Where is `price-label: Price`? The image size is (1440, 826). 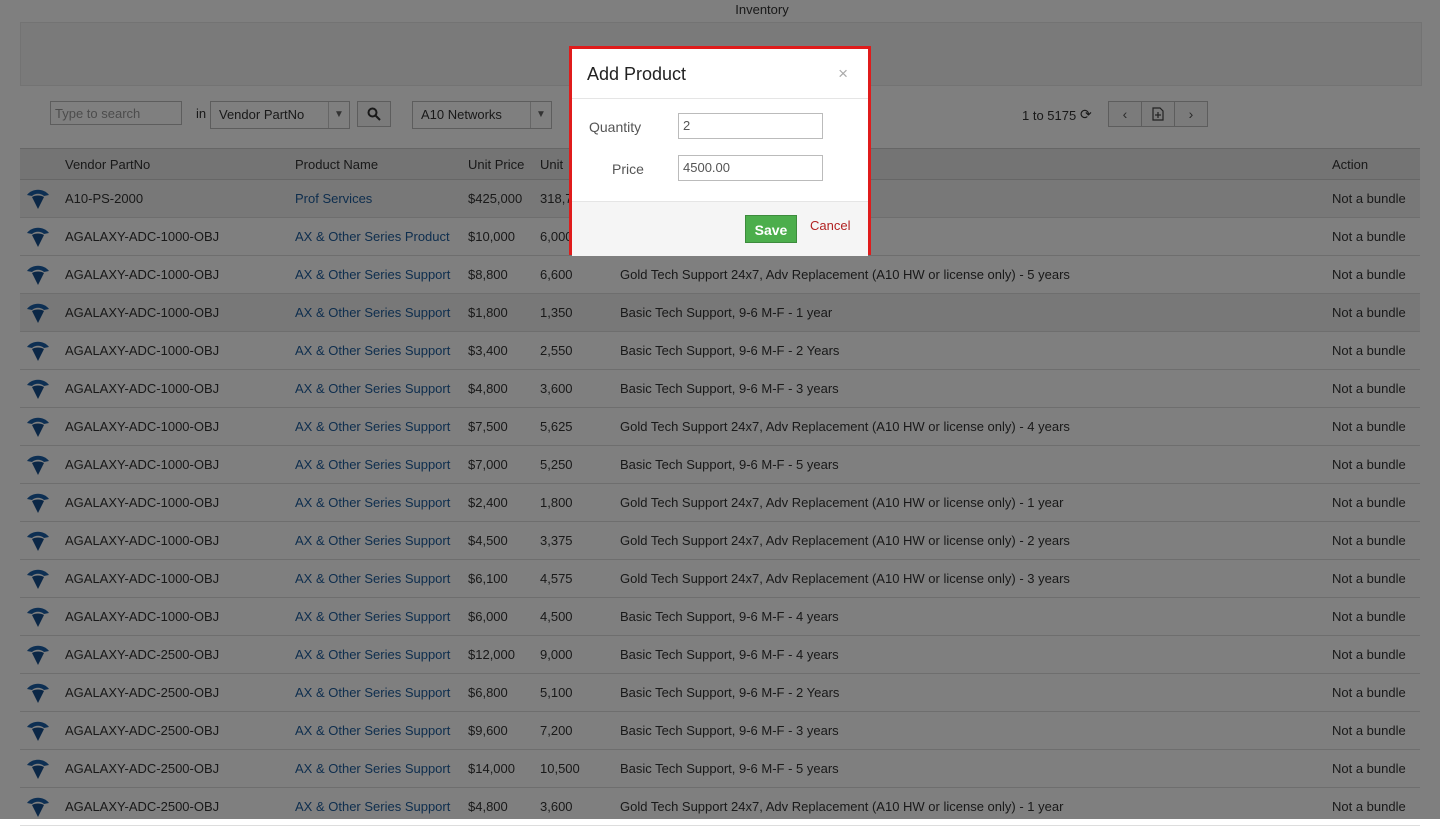 price-label: Price is located at coordinates (628, 169).